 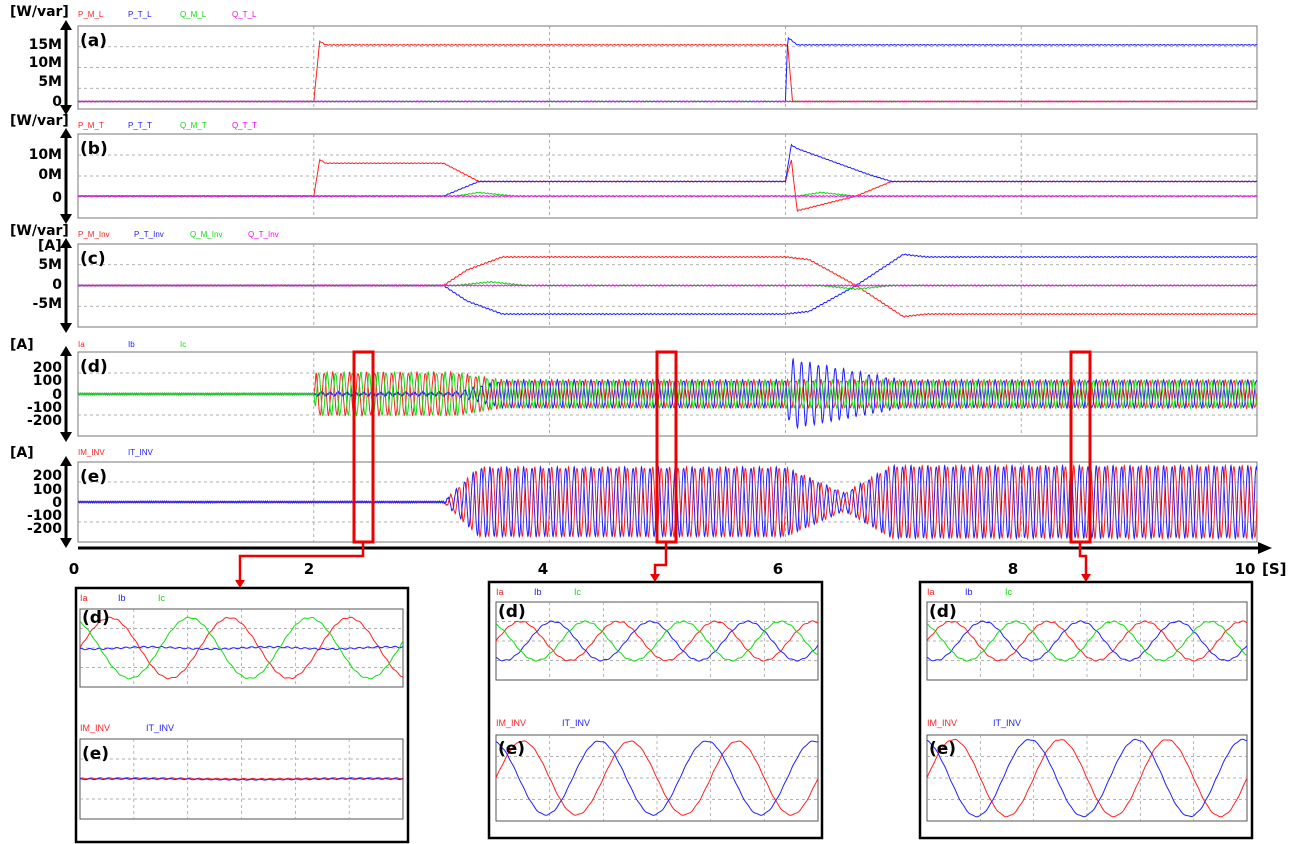 I want to click on legend-entry: P_M_Inv, so click(x=94, y=234).